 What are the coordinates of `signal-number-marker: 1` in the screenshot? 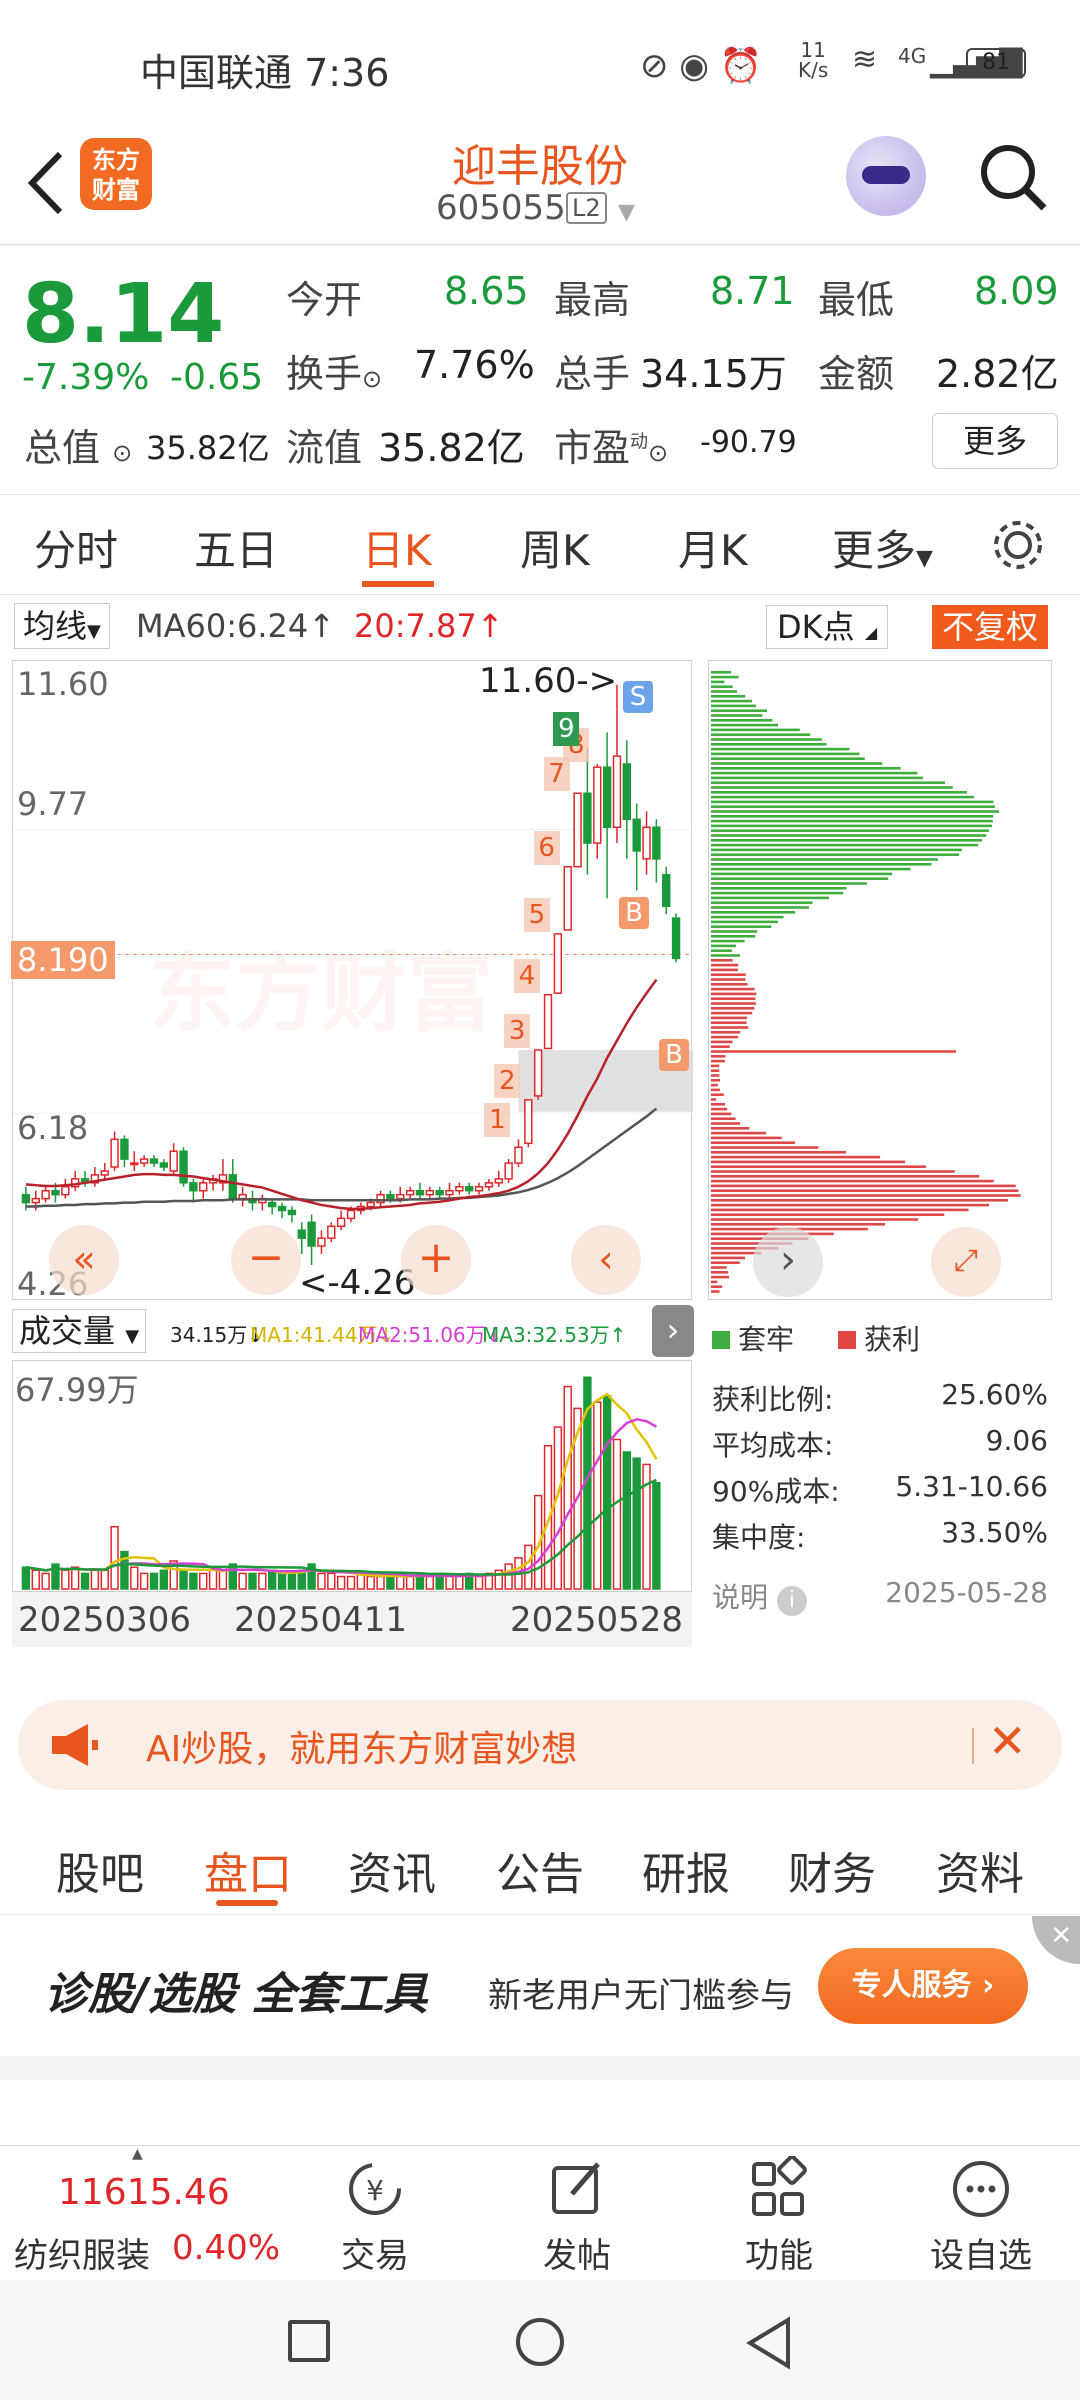 It's located at (497, 1120).